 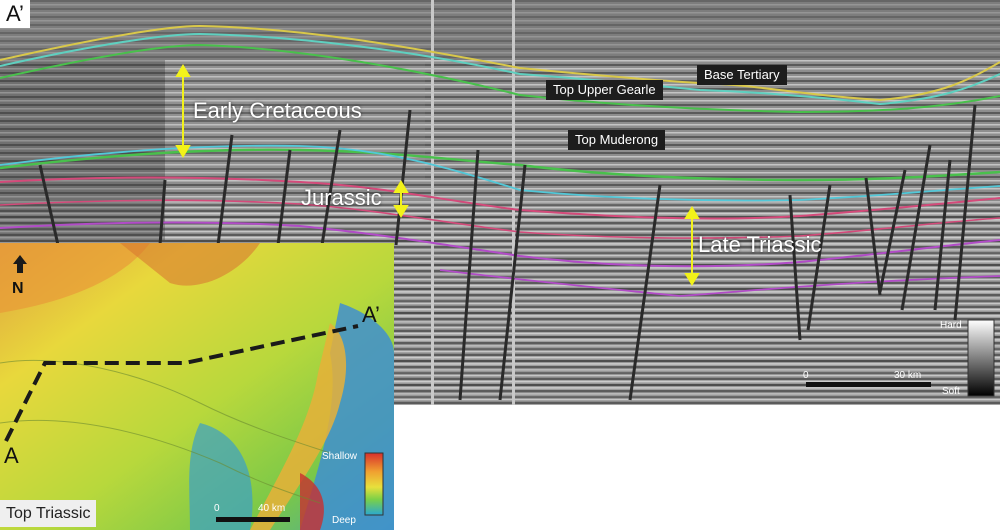 I want to click on interval-label-jurassic: Jurassic, so click(x=341, y=197).